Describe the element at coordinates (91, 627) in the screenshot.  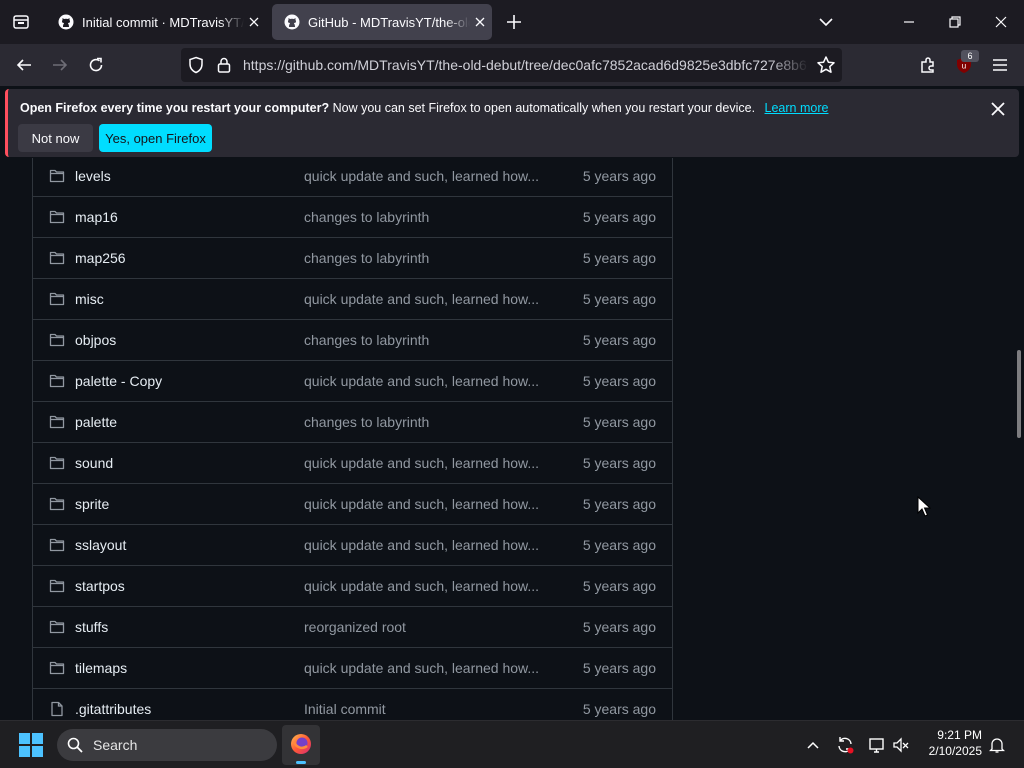
I see `file-name-link: stuffs` at that location.